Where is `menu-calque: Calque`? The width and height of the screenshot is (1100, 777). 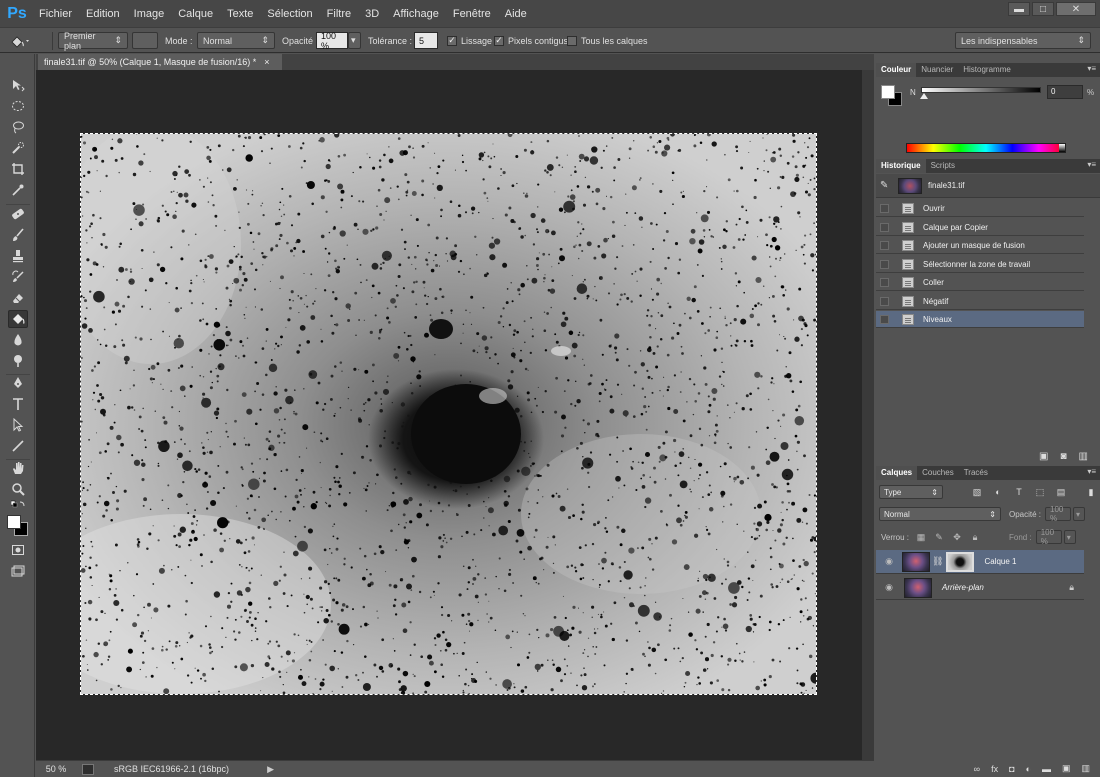 menu-calque: Calque is located at coordinates (195, 14).